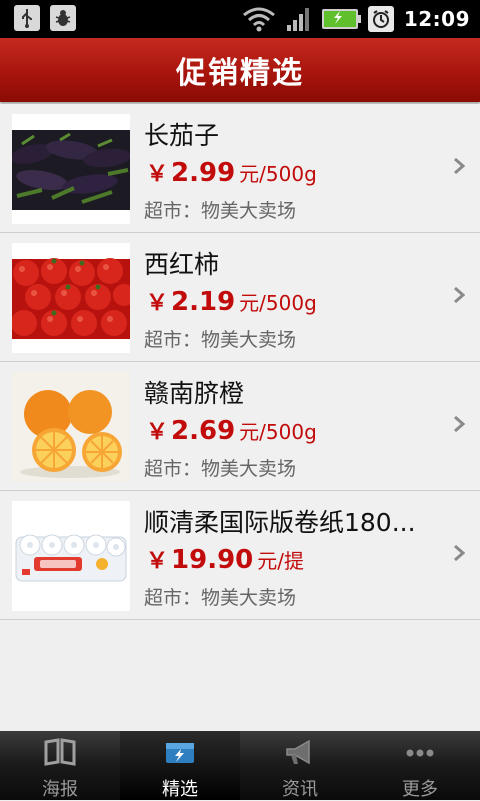 This screenshot has height=801, width=480. I want to click on product-name: 赣南脐橙, so click(194, 393).